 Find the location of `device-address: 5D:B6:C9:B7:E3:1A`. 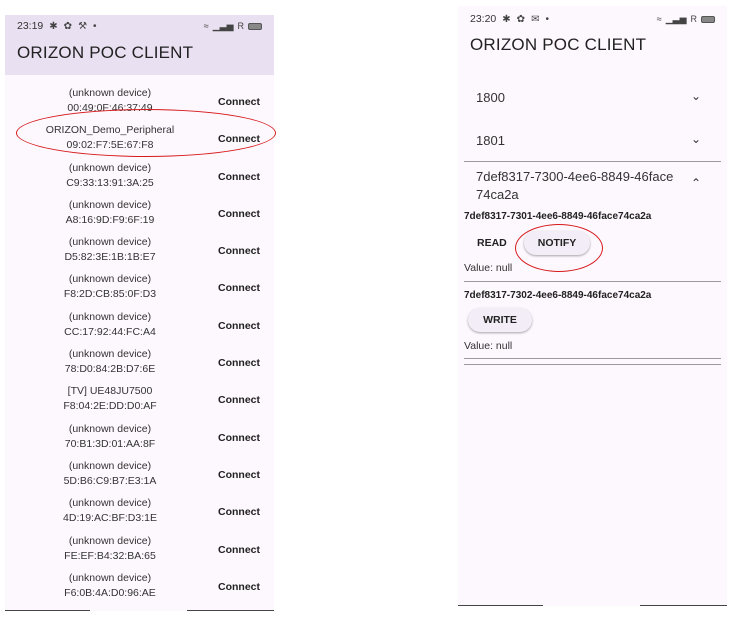

device-address: 5D:B6:C9:B7:E3:1A is located at coordinates (110, 480).